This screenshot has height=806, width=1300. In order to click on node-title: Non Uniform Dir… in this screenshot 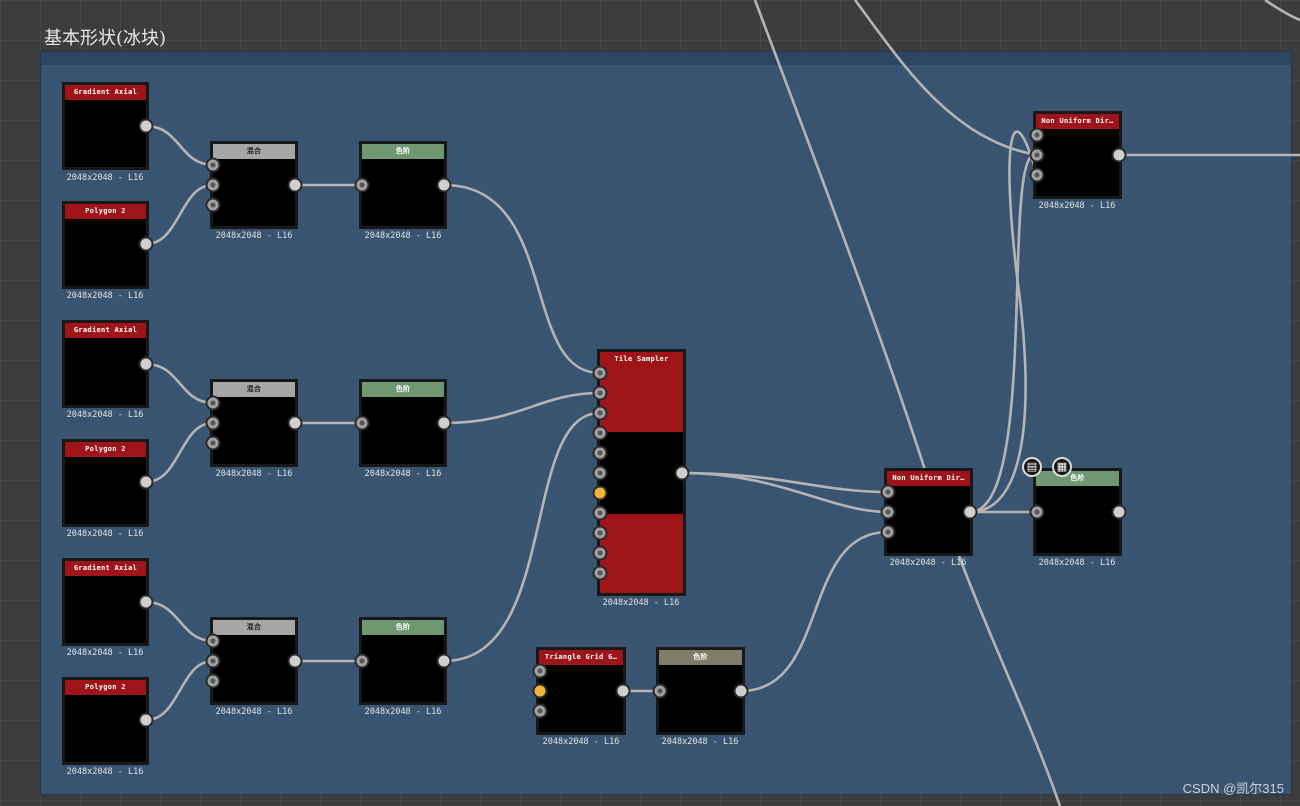, I will do `click(928, 478)`.